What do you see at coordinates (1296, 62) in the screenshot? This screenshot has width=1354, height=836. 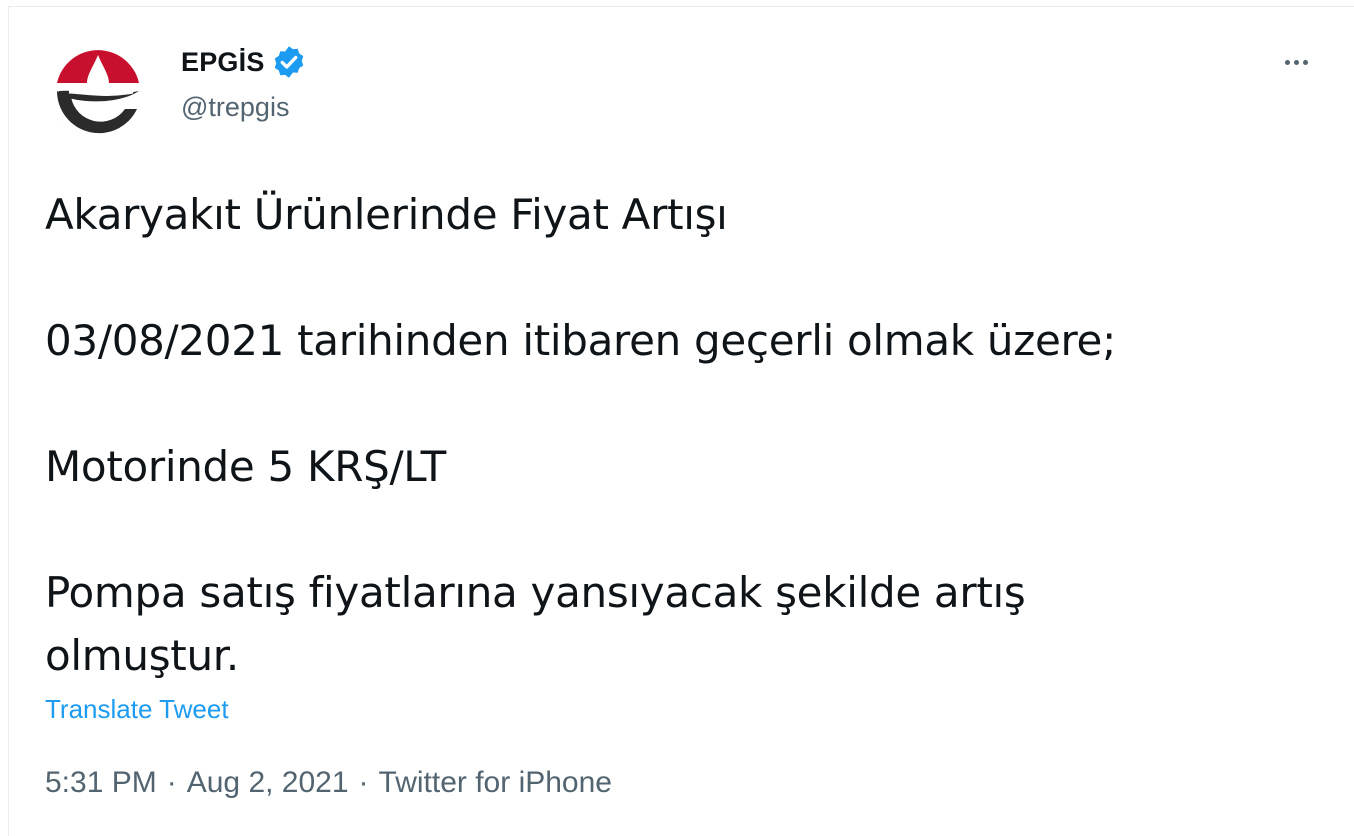 I see `more-options-icon` at bounding box center [1296, 62].